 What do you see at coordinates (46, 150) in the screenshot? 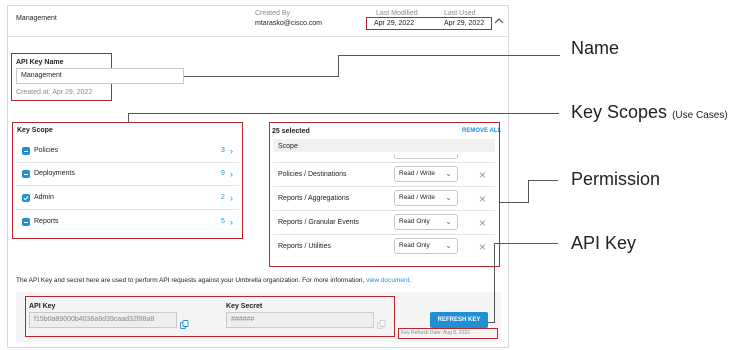
I see `scope-item-label: Policies` at bounding box center [46, 150].